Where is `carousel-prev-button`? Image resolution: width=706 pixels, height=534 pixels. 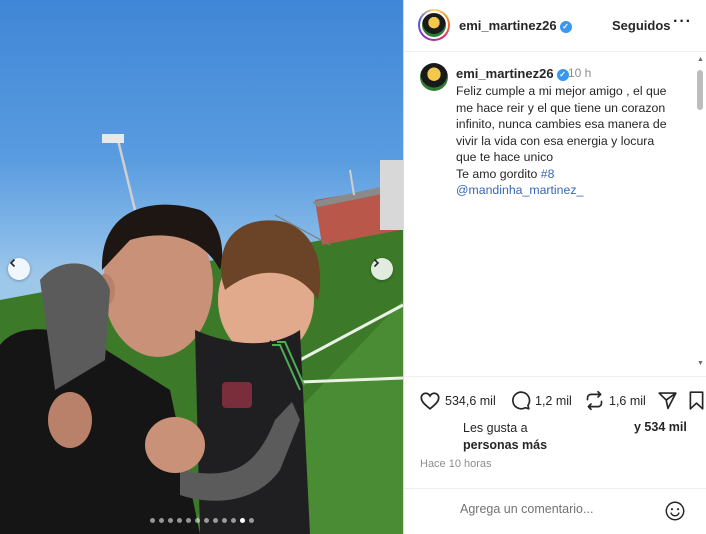 carousel-prev-button is located at coordinates (19, 269).